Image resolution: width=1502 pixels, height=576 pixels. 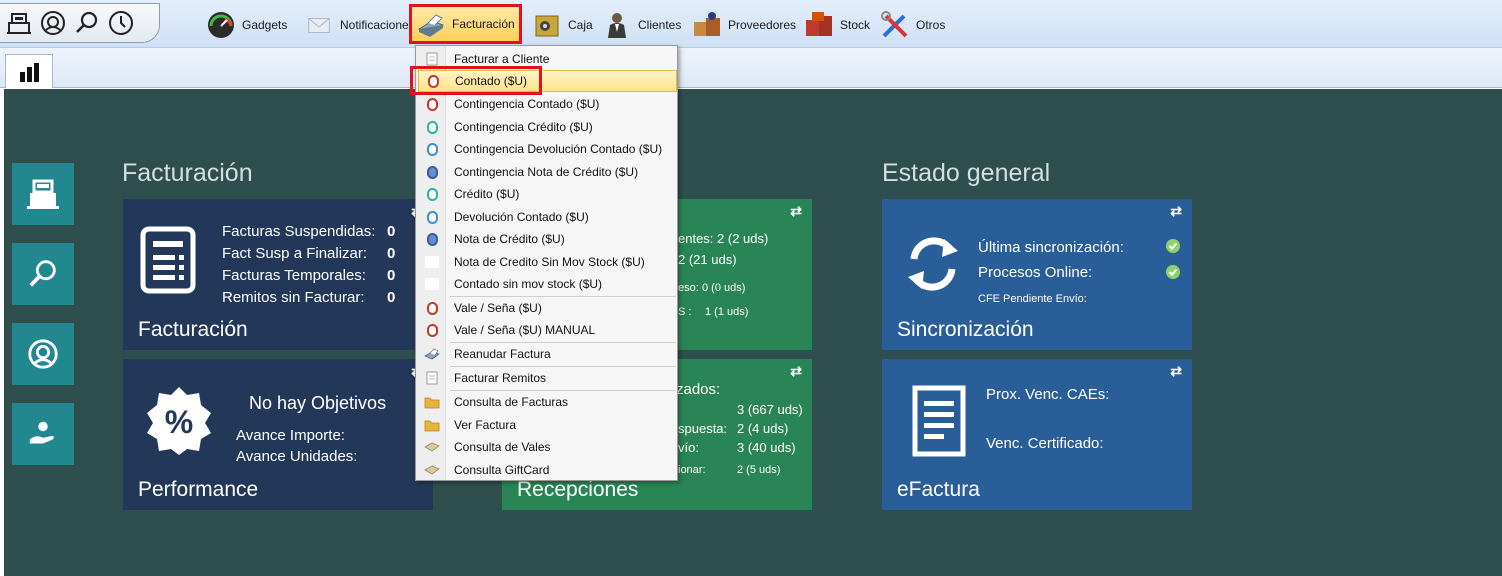 I want to click on printer-icon, so click(x=432, y=354).